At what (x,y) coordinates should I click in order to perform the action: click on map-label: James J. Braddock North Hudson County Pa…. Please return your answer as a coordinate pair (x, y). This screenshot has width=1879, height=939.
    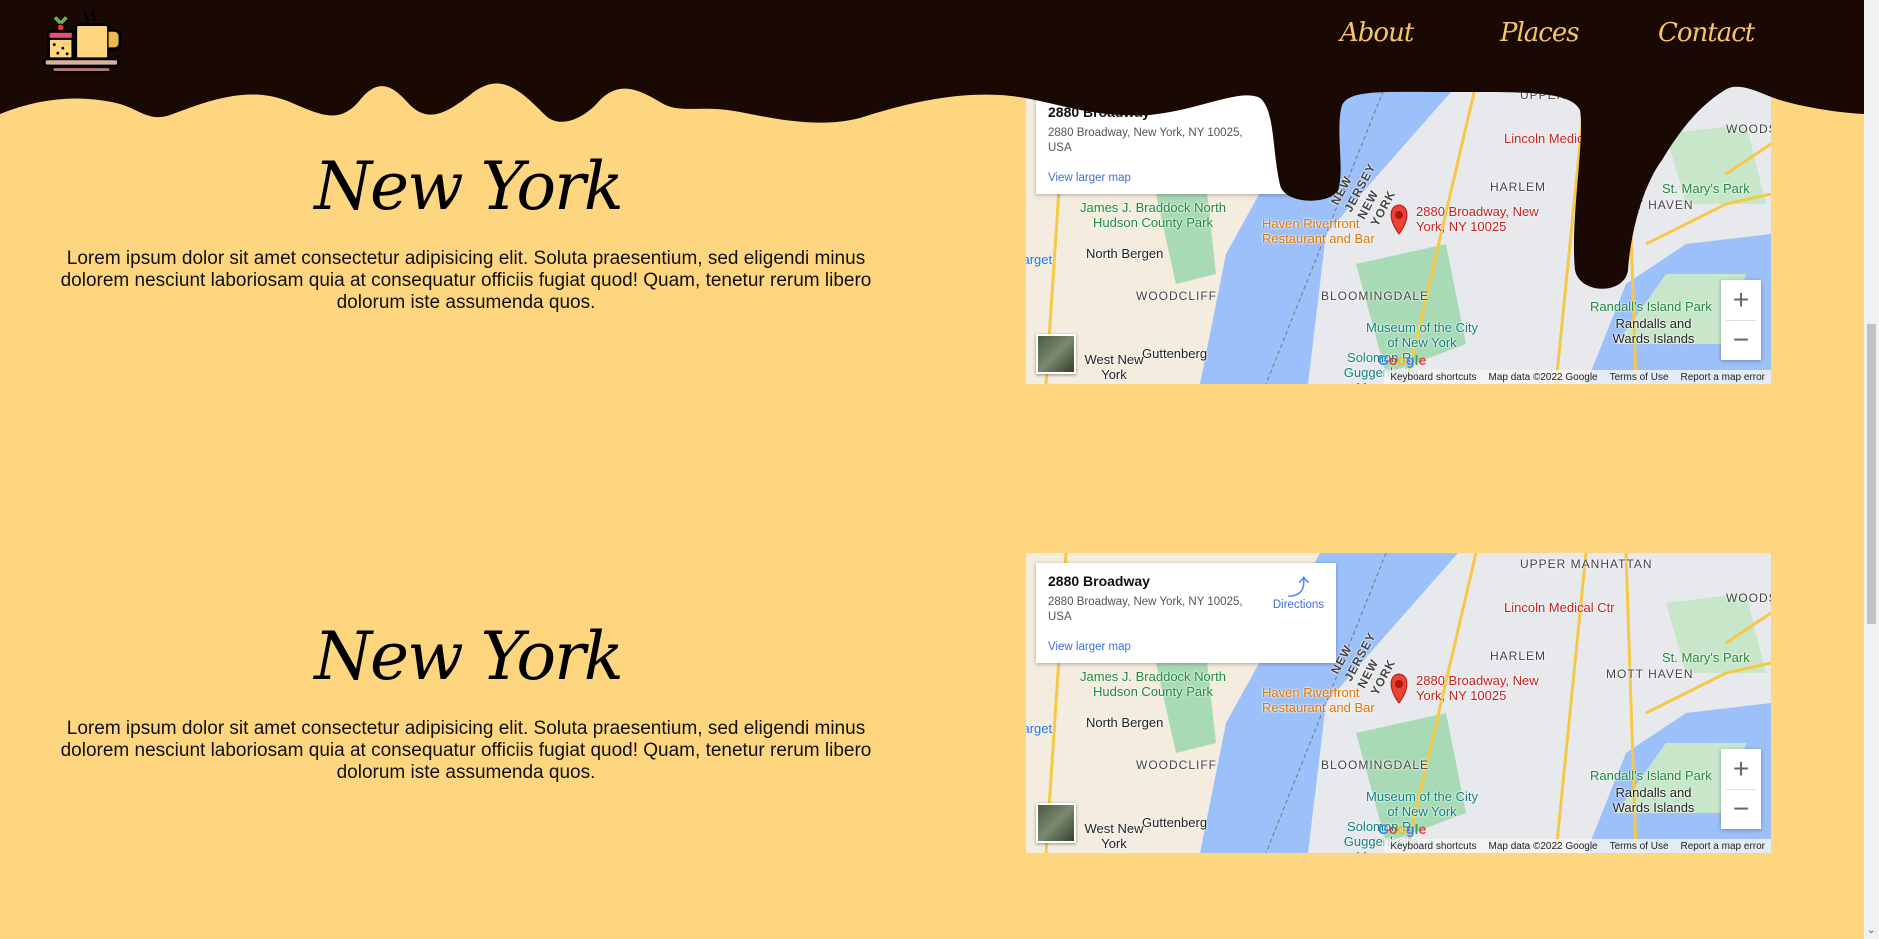
    Looking at the image, I should click on (1153, 684).